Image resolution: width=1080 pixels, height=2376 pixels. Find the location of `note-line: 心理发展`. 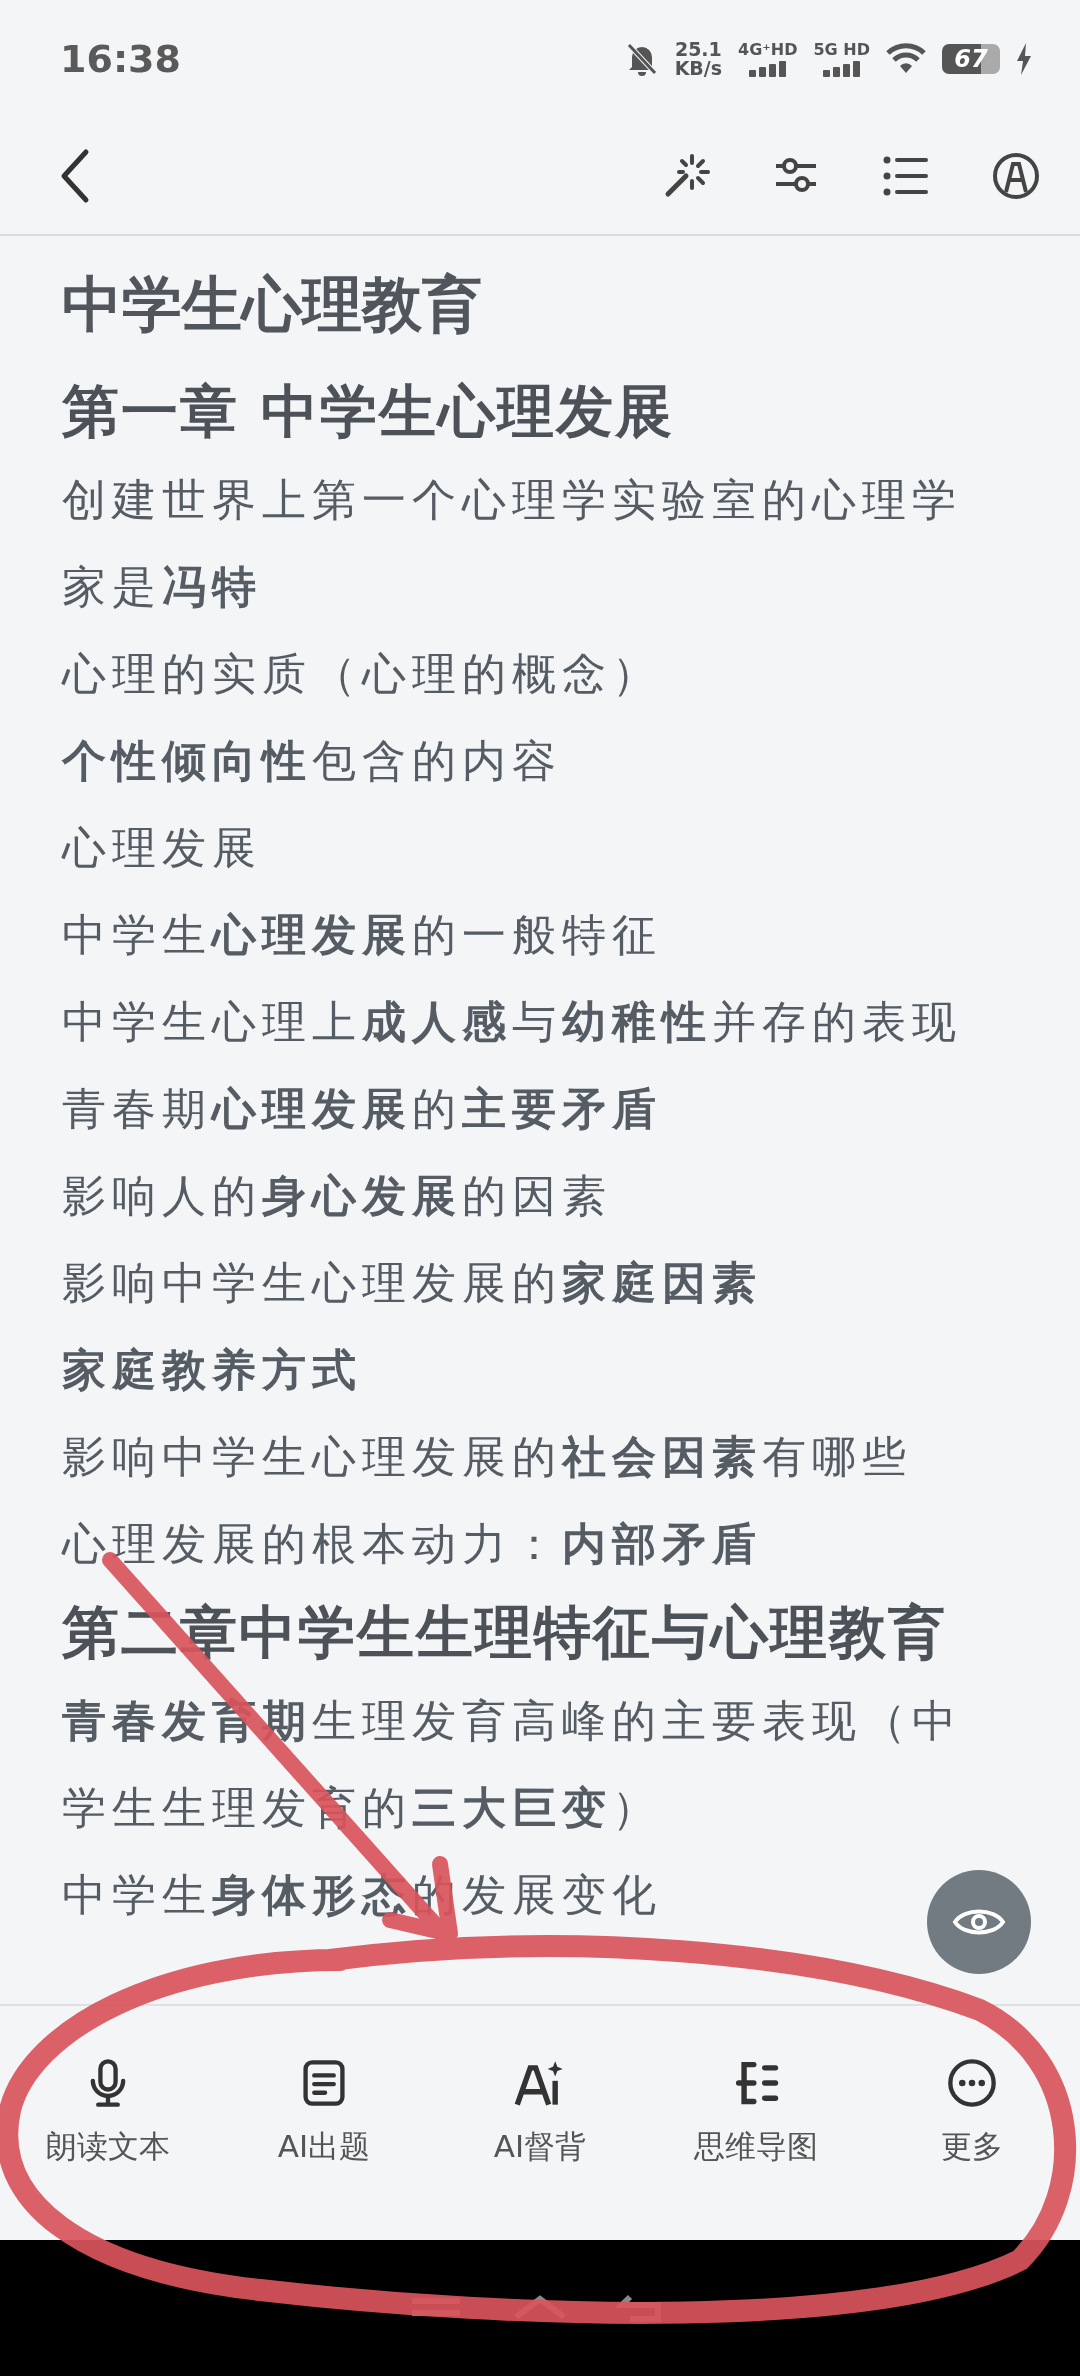

note-line: 心理发展 is located at coordinates (162, 848).